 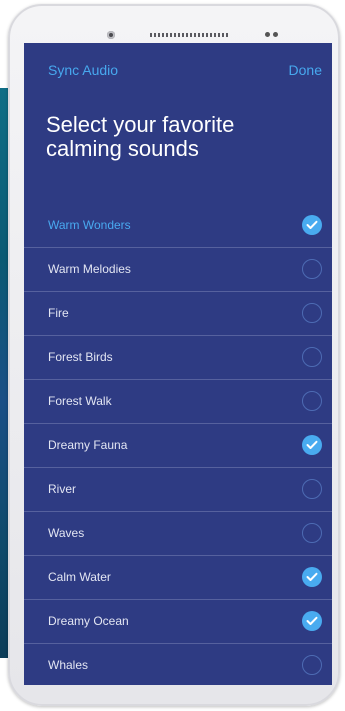 I want to click on list-item: River, so click(x=178, y=490).